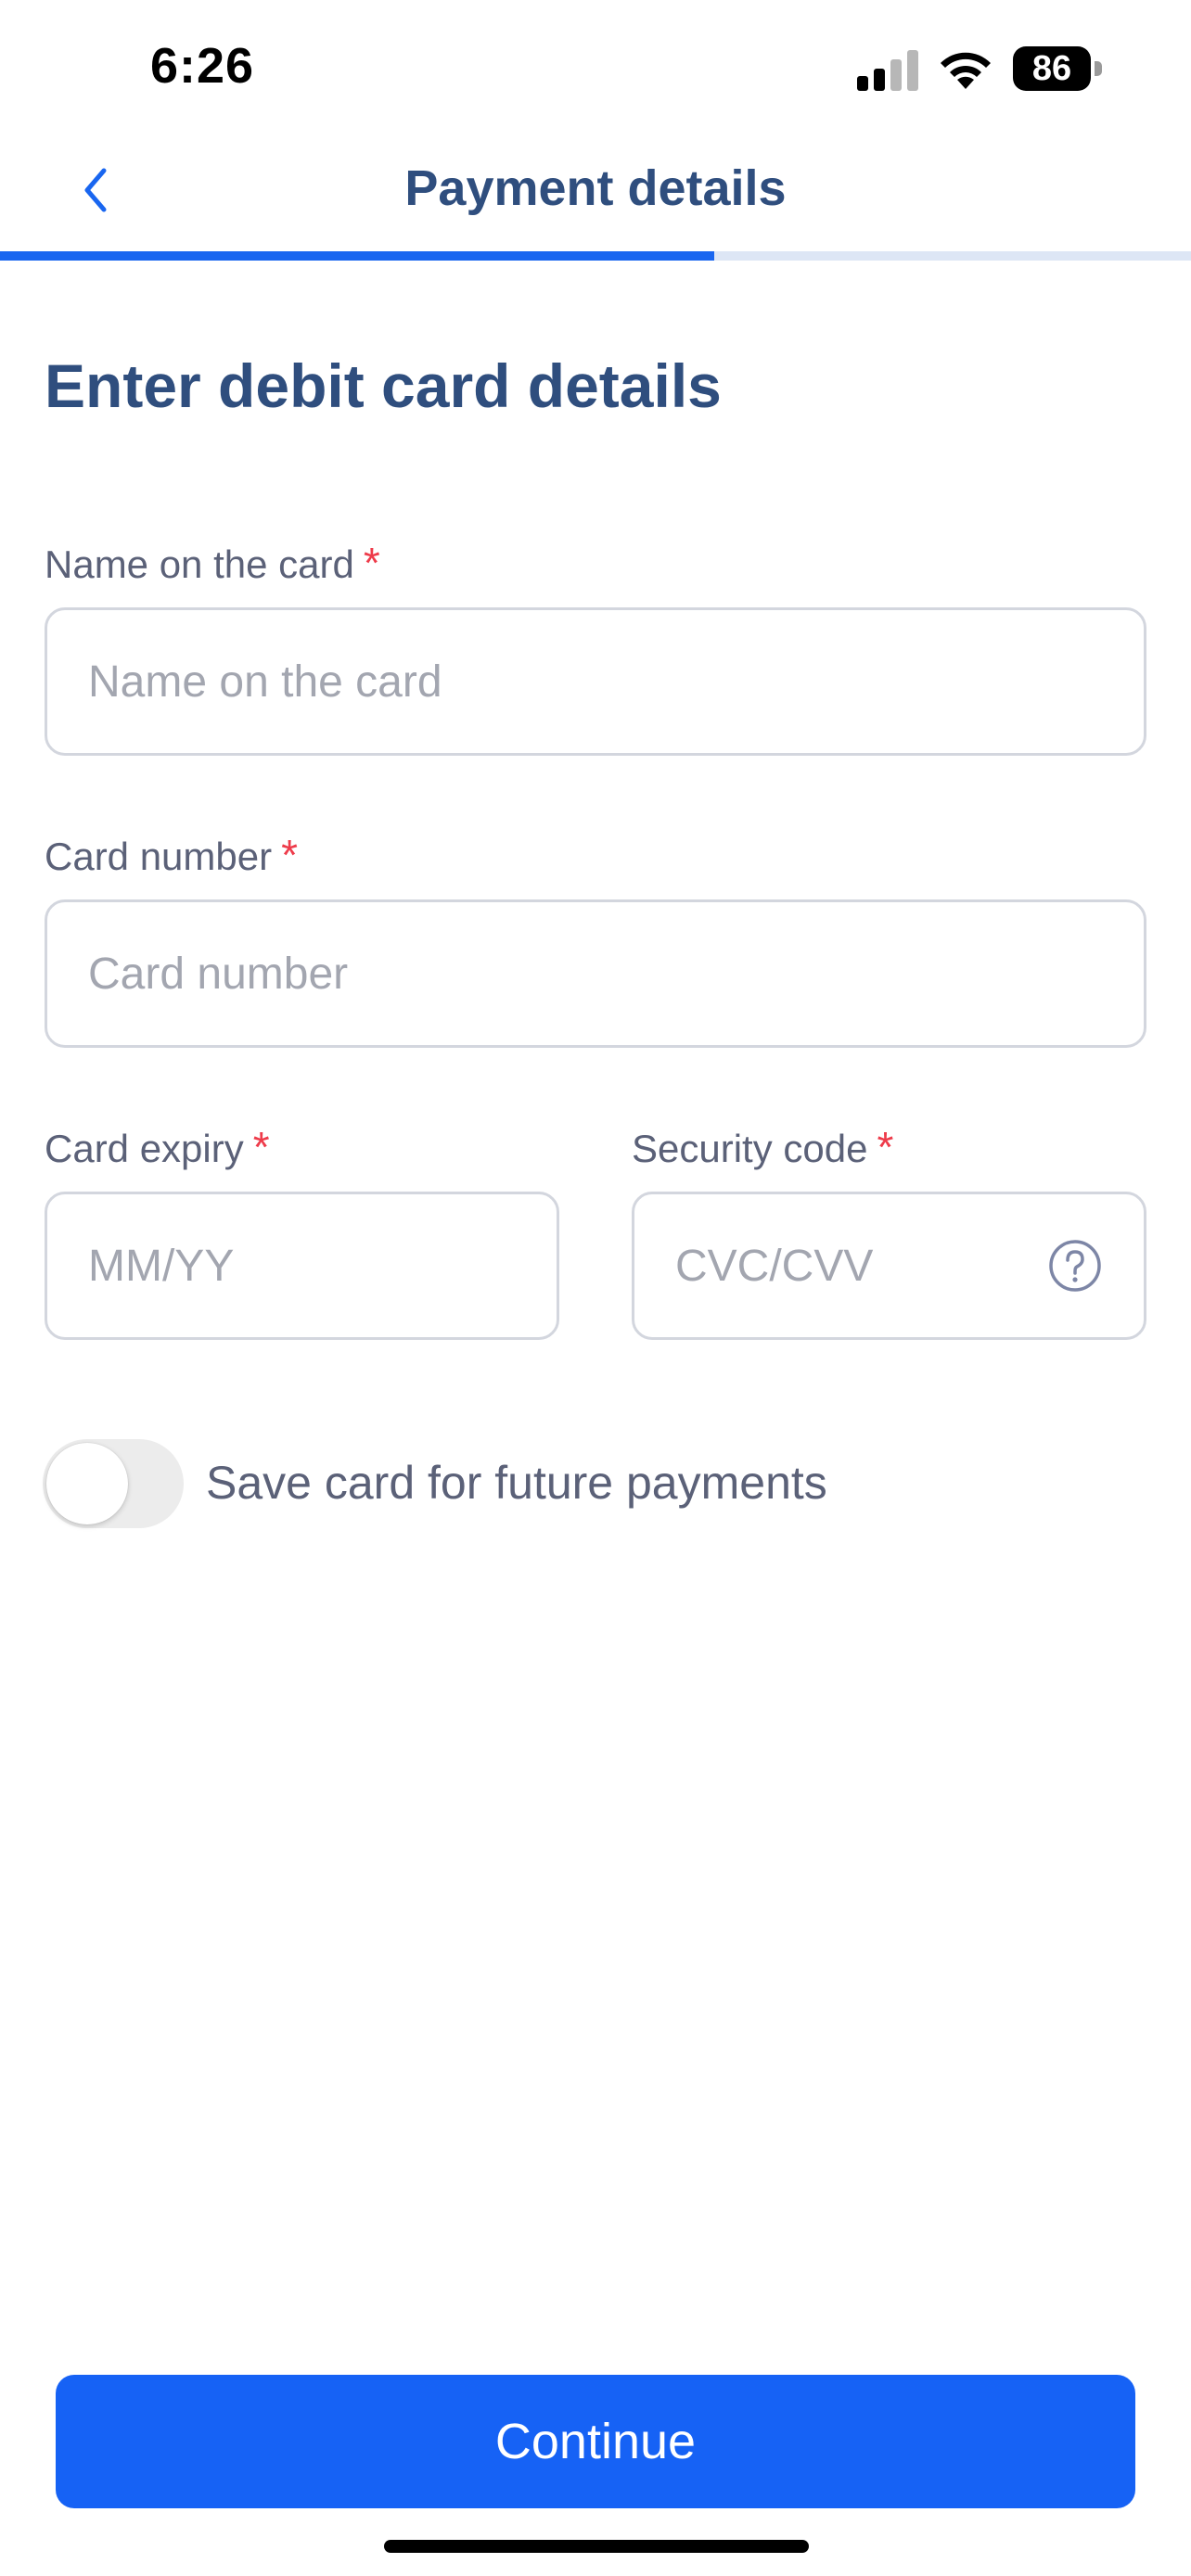  I want to click on name-on-card-label-text: Name on the card, so click(199, 564).